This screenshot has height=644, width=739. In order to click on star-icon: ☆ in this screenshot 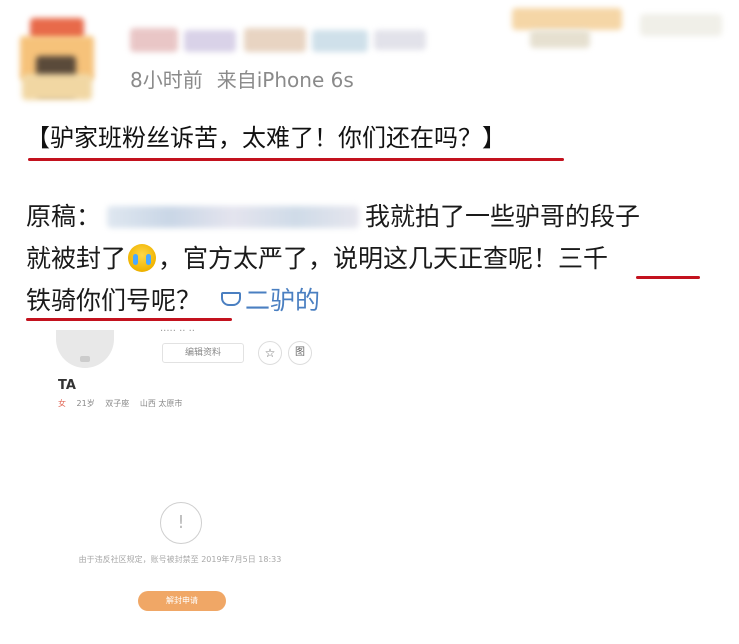, I will do `click(270, 353)`.